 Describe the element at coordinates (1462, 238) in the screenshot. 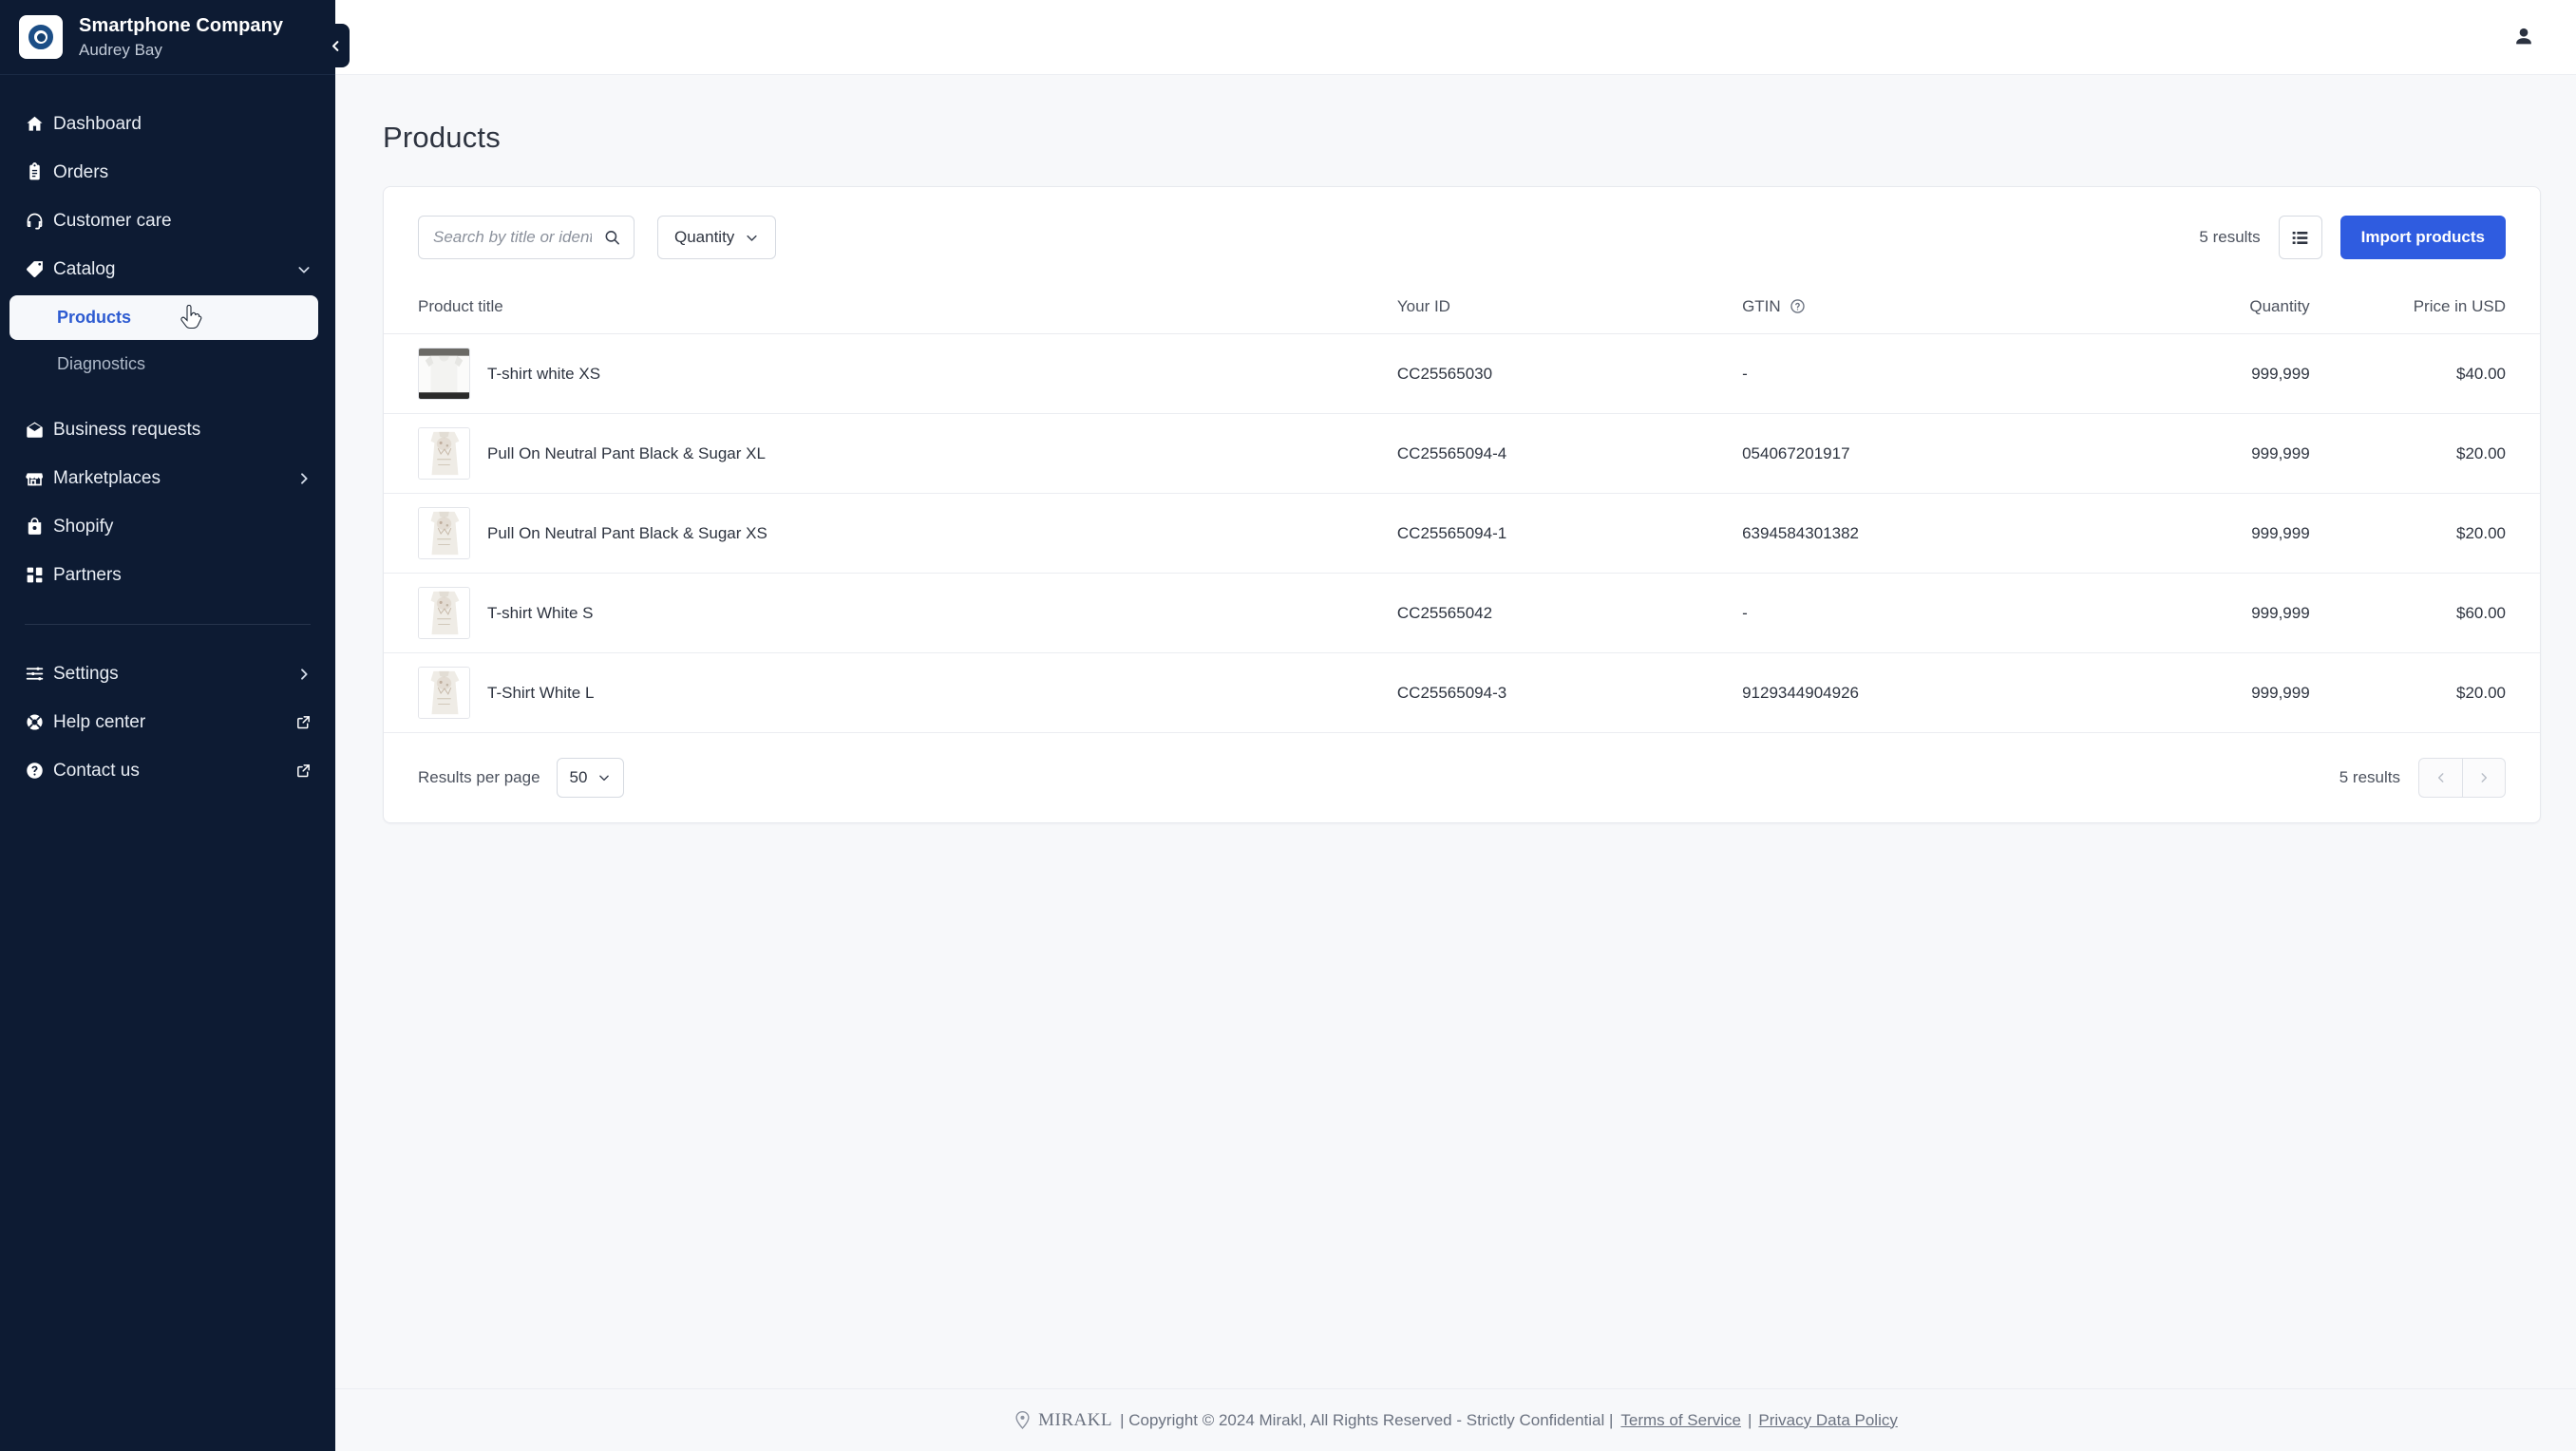

I see `products-toolbar: Quantity 5 results Import products` at that location.